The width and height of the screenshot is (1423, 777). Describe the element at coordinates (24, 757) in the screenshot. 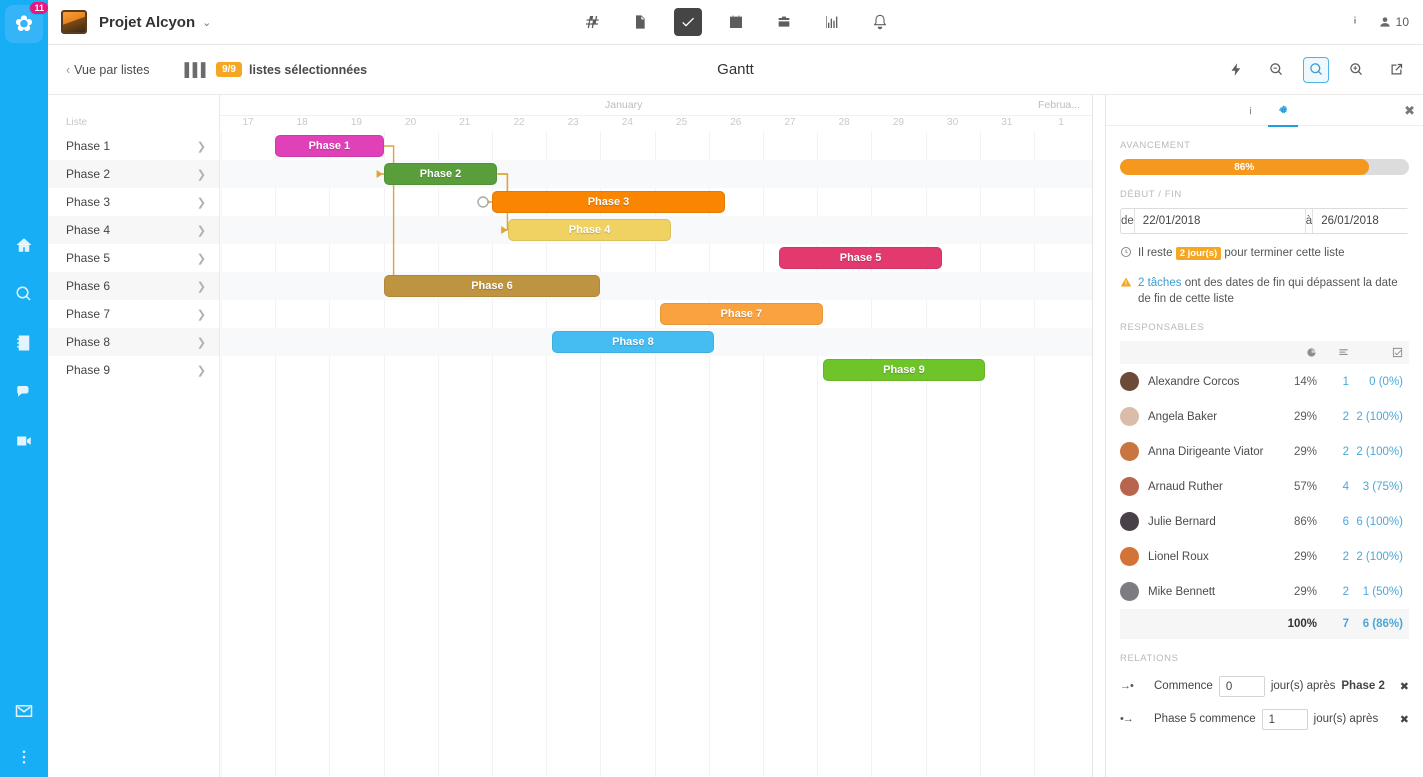

I see `more-vertical-icon` at that location.